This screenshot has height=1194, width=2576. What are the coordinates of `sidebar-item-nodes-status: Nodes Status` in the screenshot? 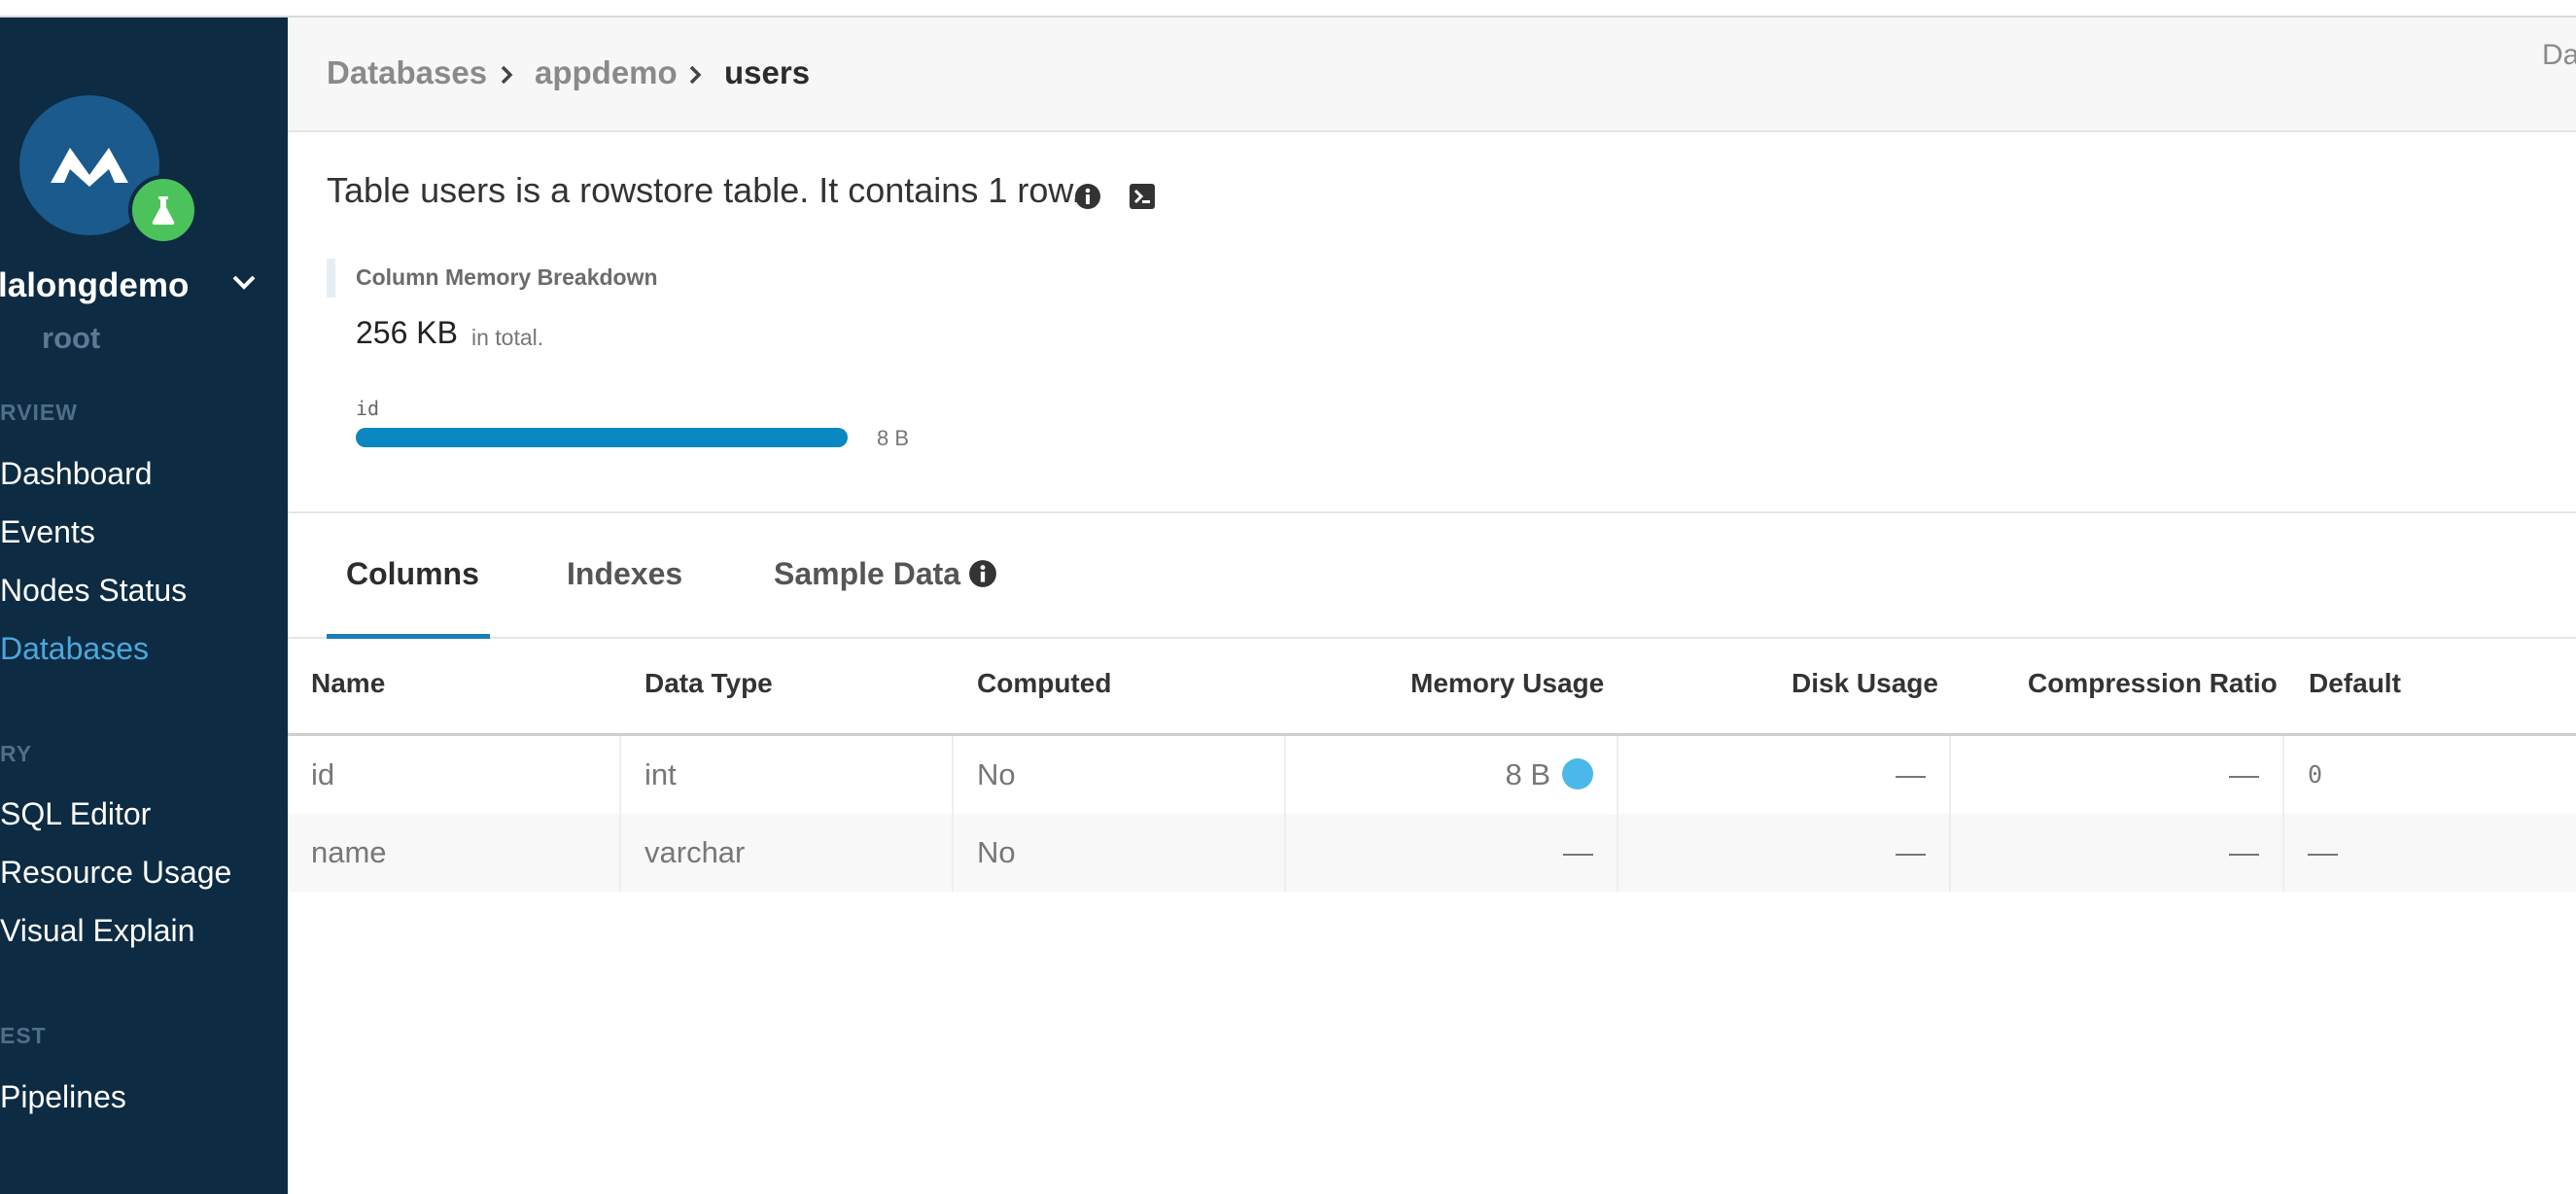 It's located at (93, 591).